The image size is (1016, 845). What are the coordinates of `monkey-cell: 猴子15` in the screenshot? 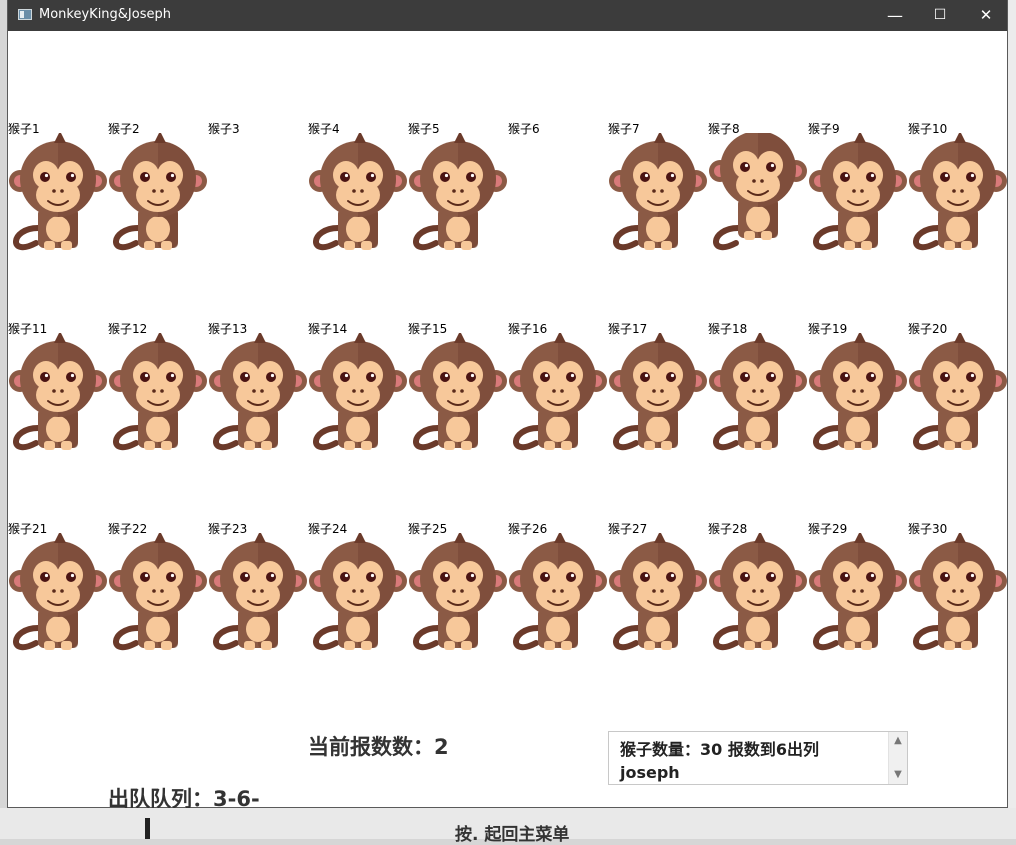 It's located at (458, 387).